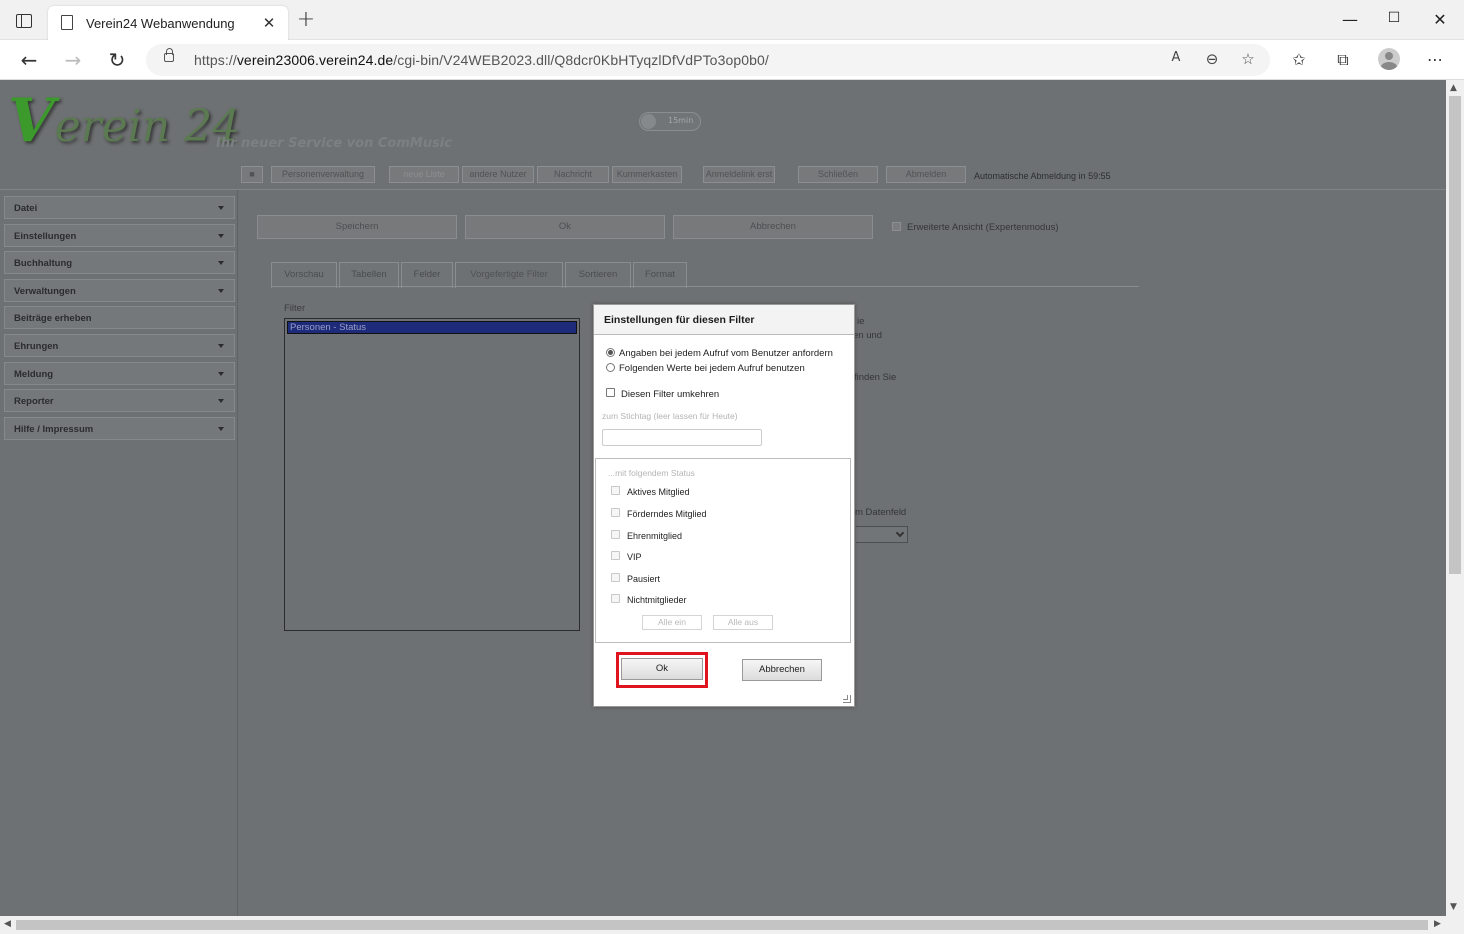 The width and height of the screenshot is (1464, 934). What do you see at coordinates (119, 345) in the screenshot?
I see `sidebar-item-ehrungen: Ehrungen` at bounding box center [119, 345].